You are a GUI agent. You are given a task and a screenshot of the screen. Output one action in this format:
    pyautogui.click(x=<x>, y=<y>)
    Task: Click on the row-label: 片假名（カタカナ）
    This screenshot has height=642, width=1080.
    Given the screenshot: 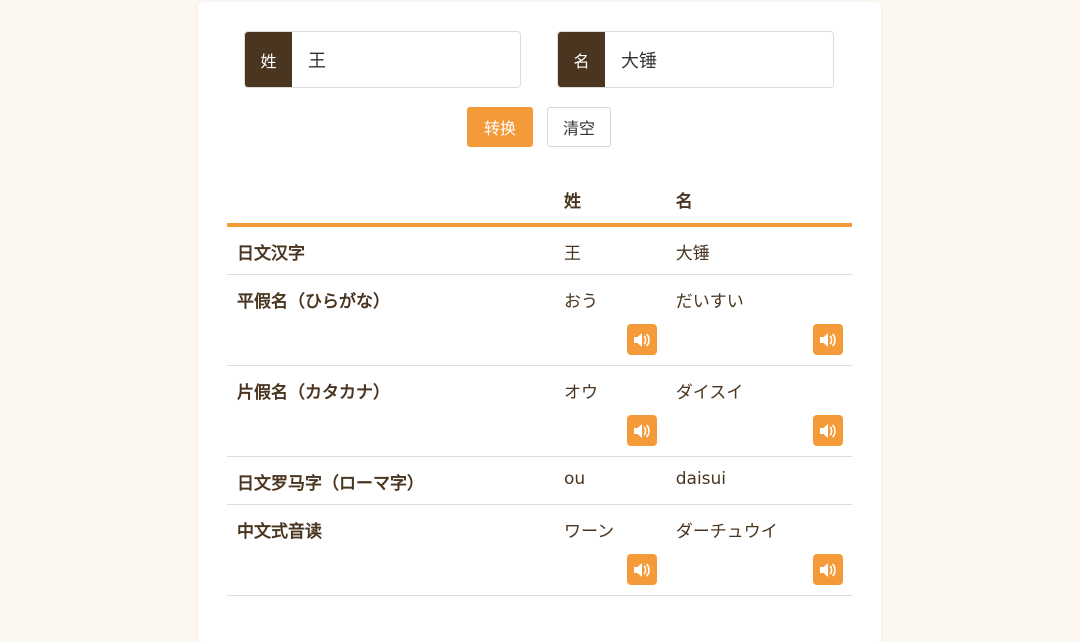 What is the action you would take?
    pyautogui.click(x=390, y=411)
    